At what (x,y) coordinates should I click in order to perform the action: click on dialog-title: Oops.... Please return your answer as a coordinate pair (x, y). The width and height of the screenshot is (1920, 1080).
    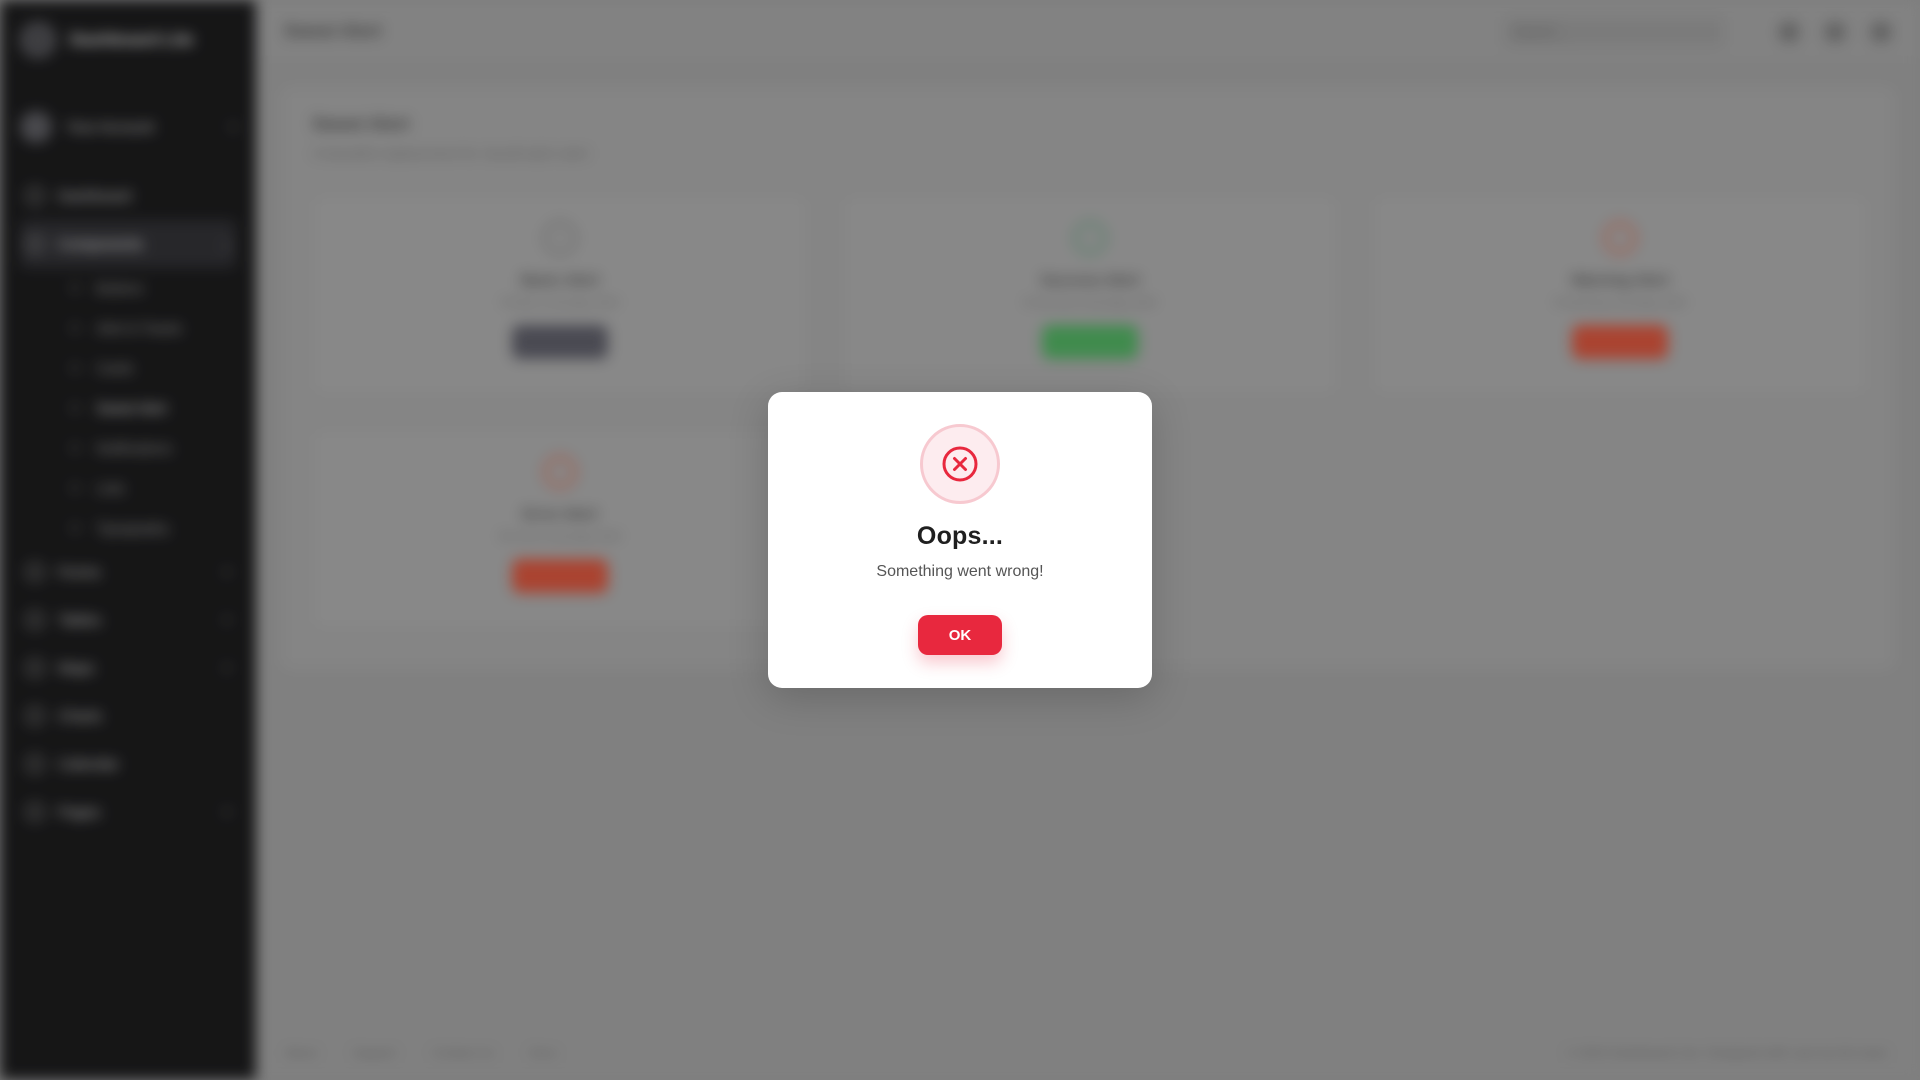
    Looking at the image, I should click on (960, 536).